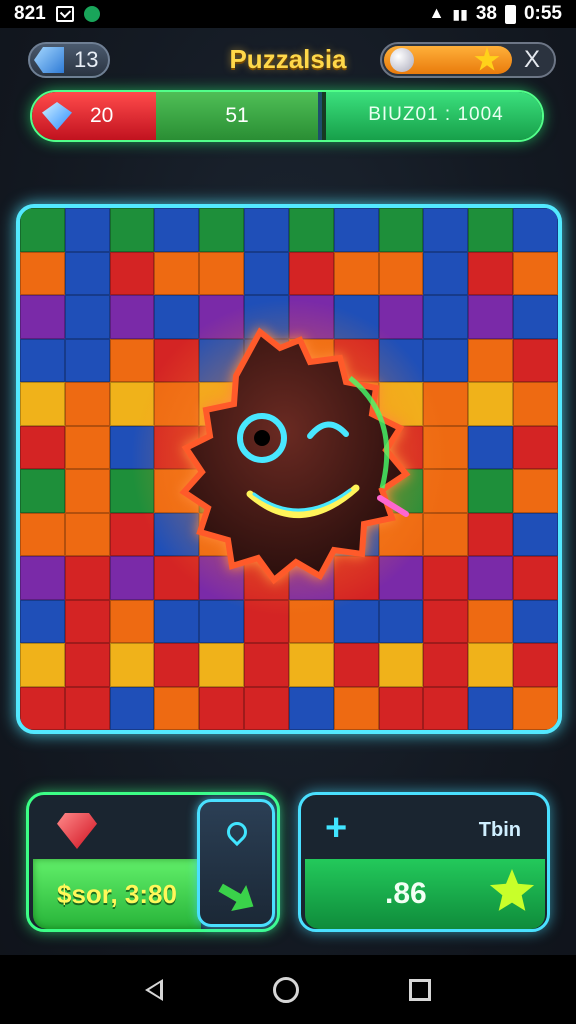  Describe the element at coordinates (286, 989) in the screenshot. I see `home-icon` at that location.